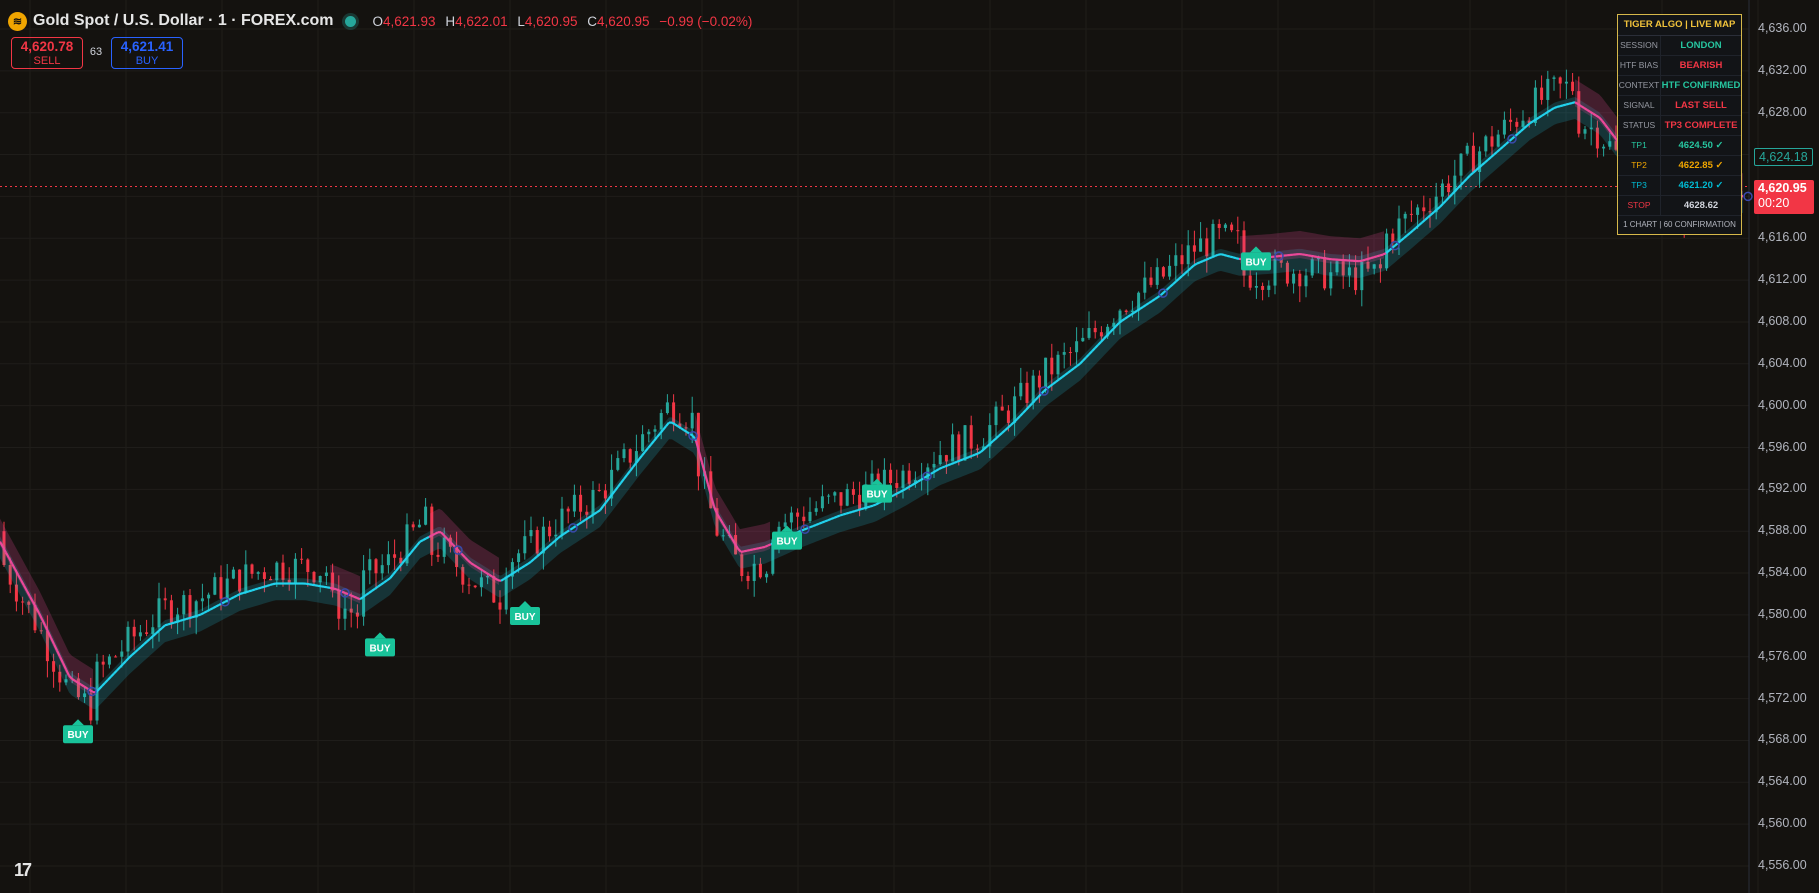 The width and height of the screenshot is (1819, 893). I want to click on buy-signal-arrow-icon, so click(525, 603).